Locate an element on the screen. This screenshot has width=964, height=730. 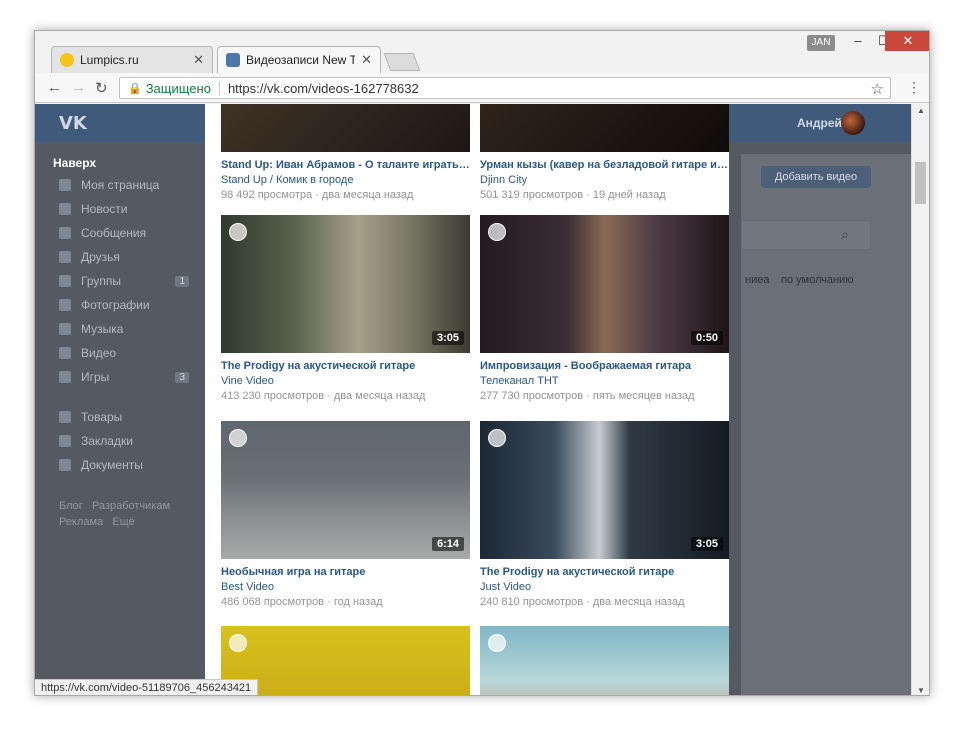
sort-dropdown: по умолчанию is located at coordinates (817, 280).